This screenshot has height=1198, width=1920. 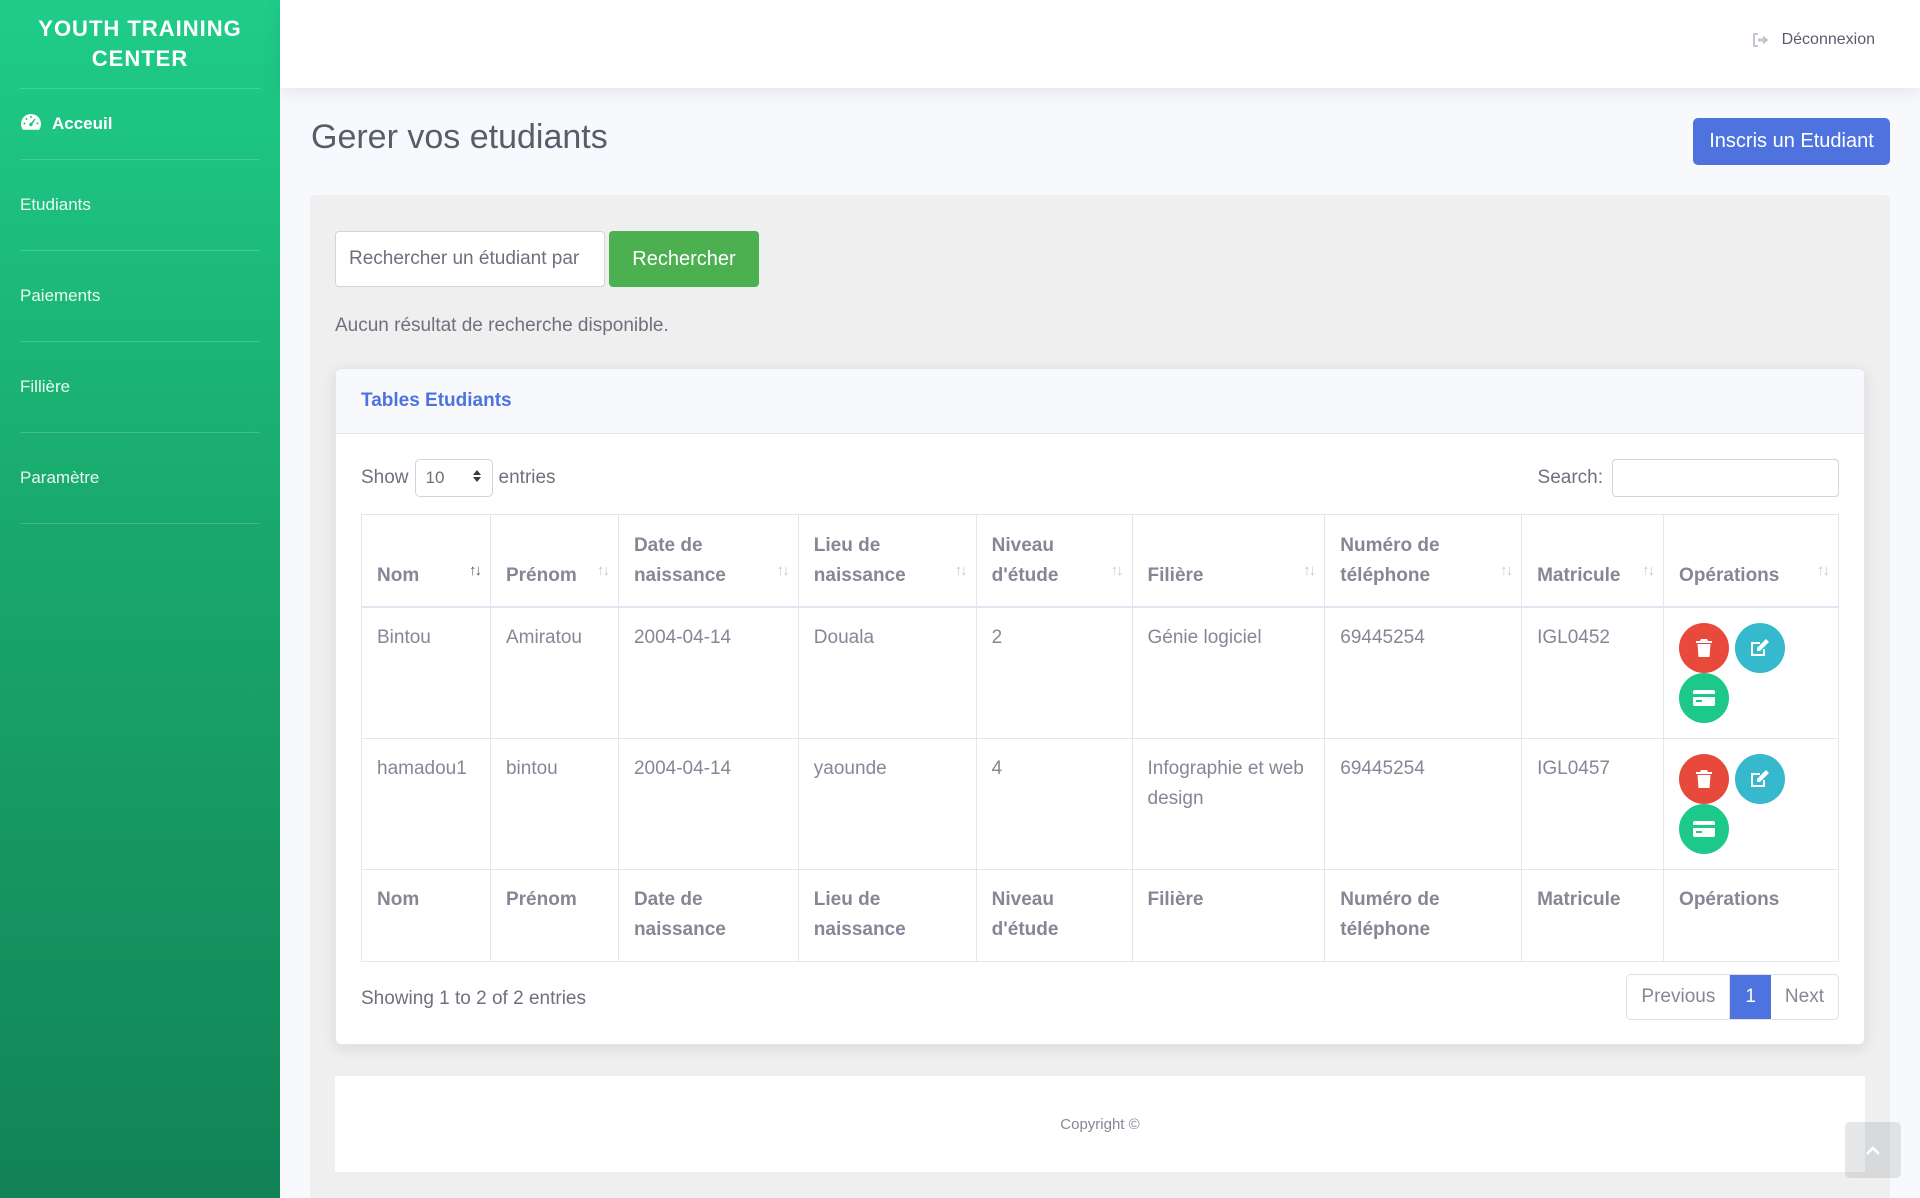 I want to click on topbar: Déconnexion, so click(x=1100, y=44).